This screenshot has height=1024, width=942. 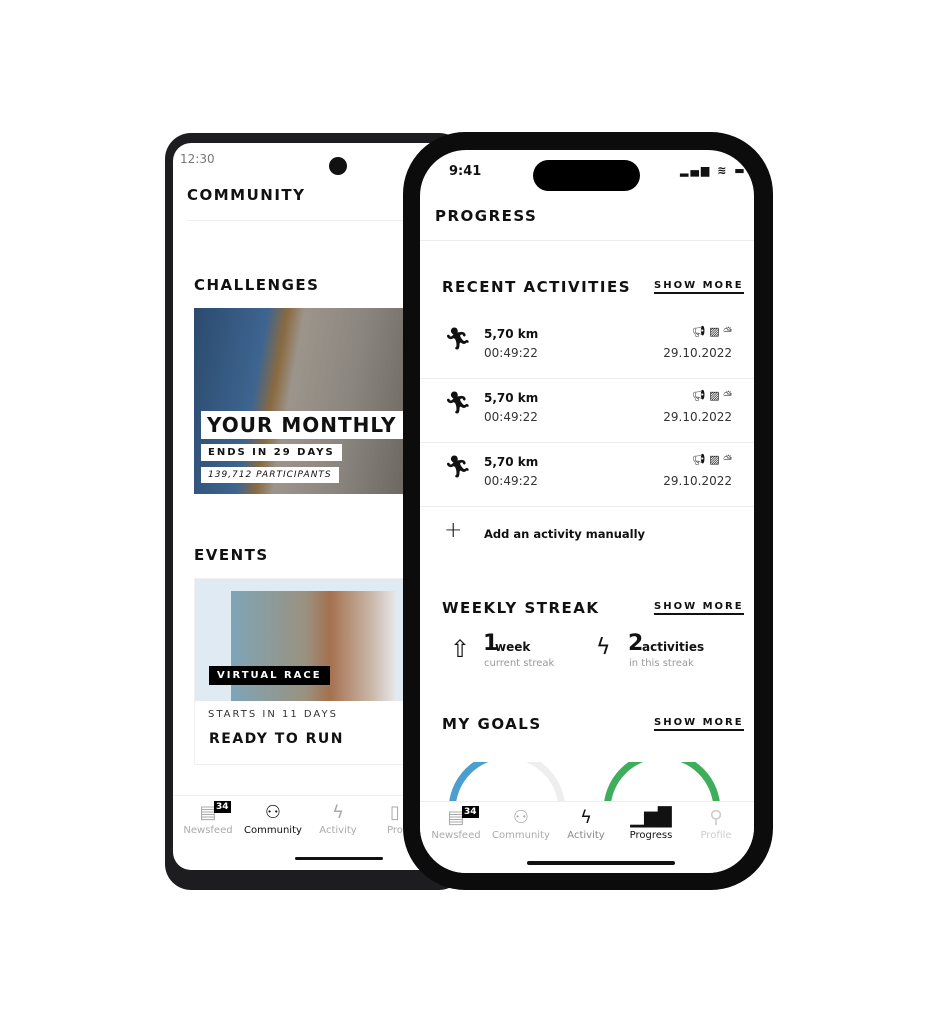 I want to click on nav-profile: ⚲ Profile, so click(x=716, y=823).